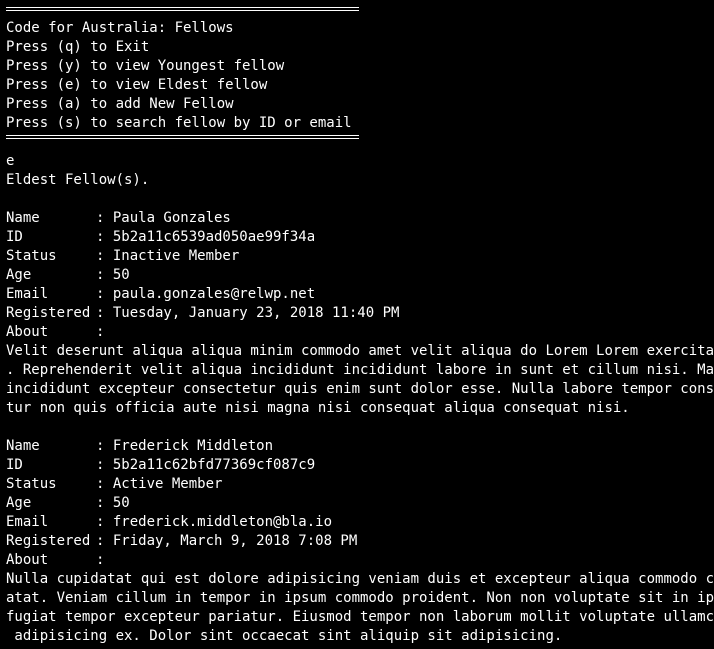  I want to click on fellow-email: frederick.middleton@bla.io, so click(222, 522).